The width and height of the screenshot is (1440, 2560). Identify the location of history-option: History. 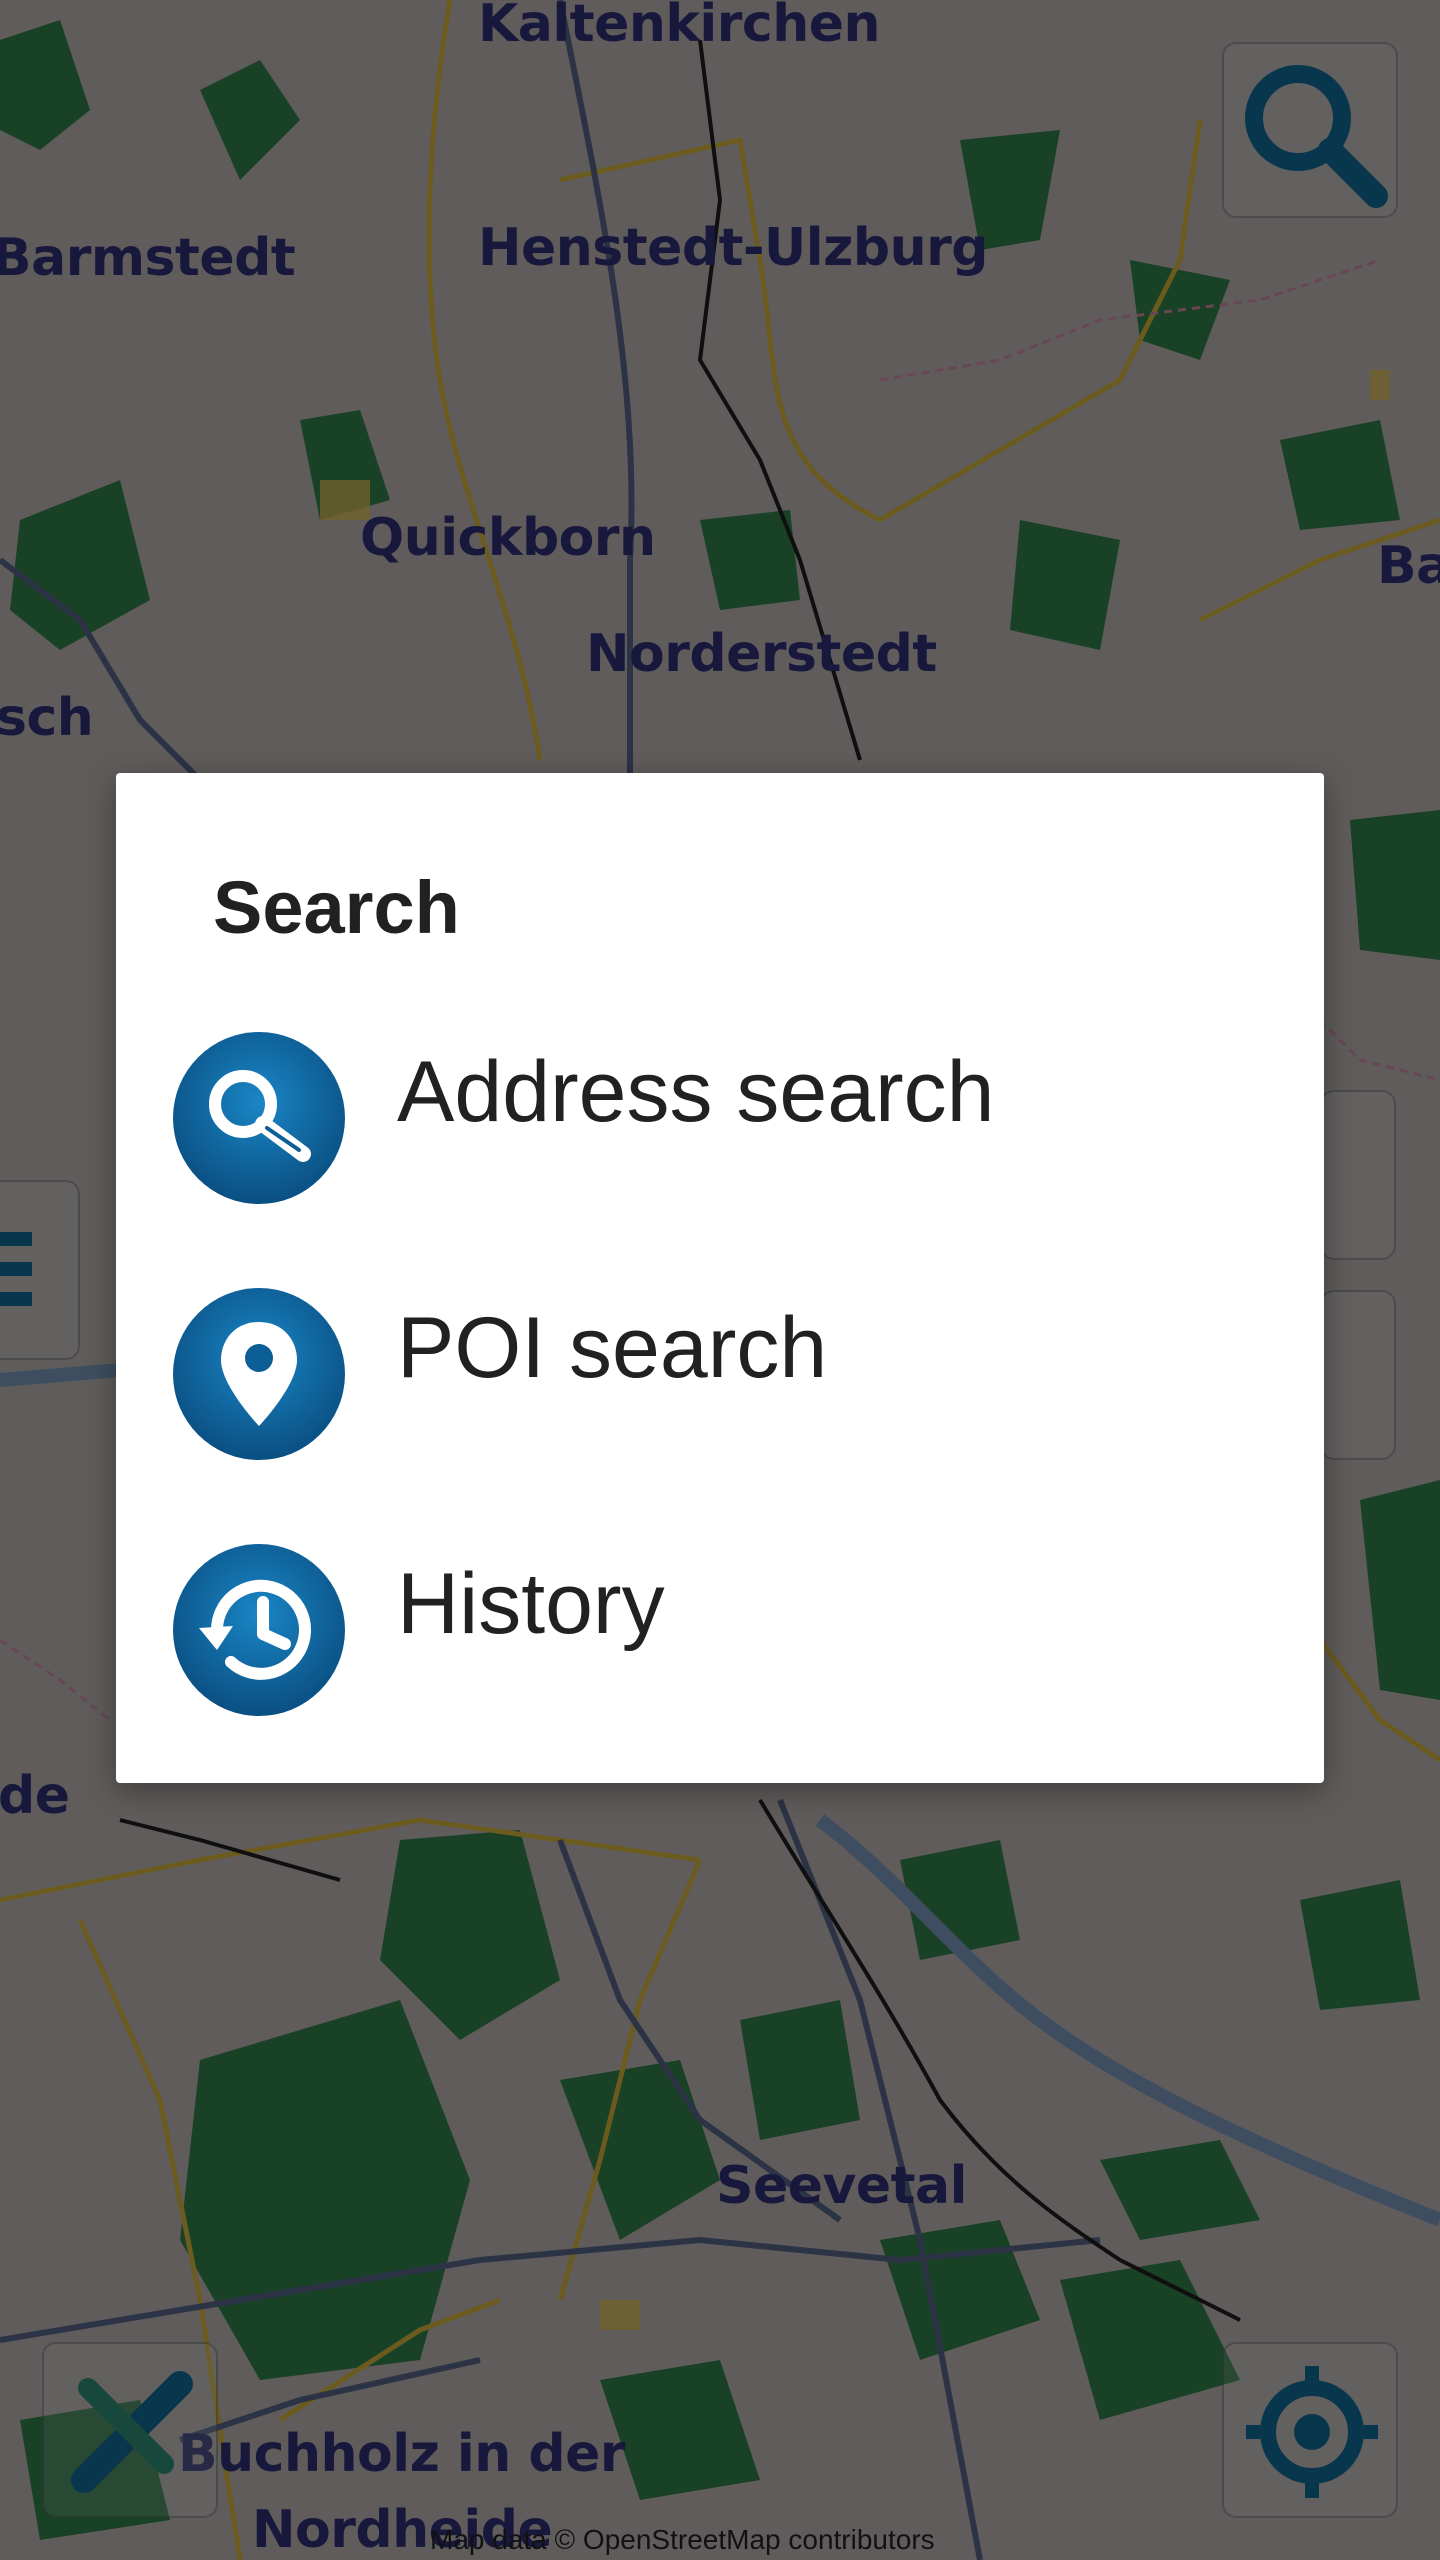
(720, 1625).